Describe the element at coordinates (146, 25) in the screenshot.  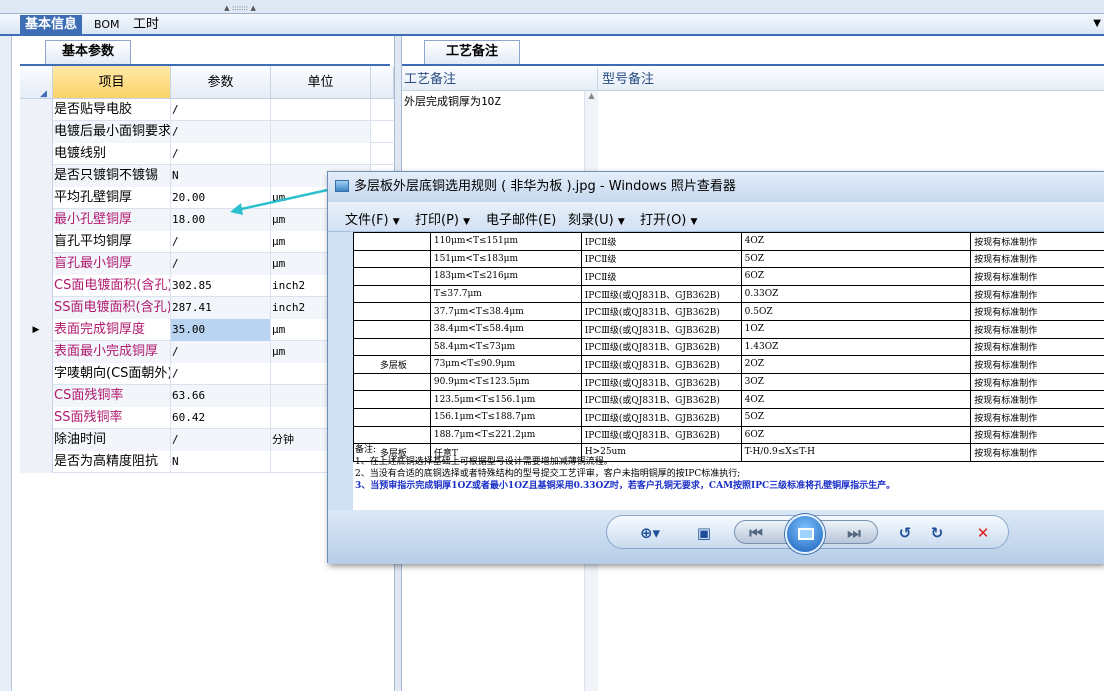
I see `tab-work-hours: 工时` at that location.